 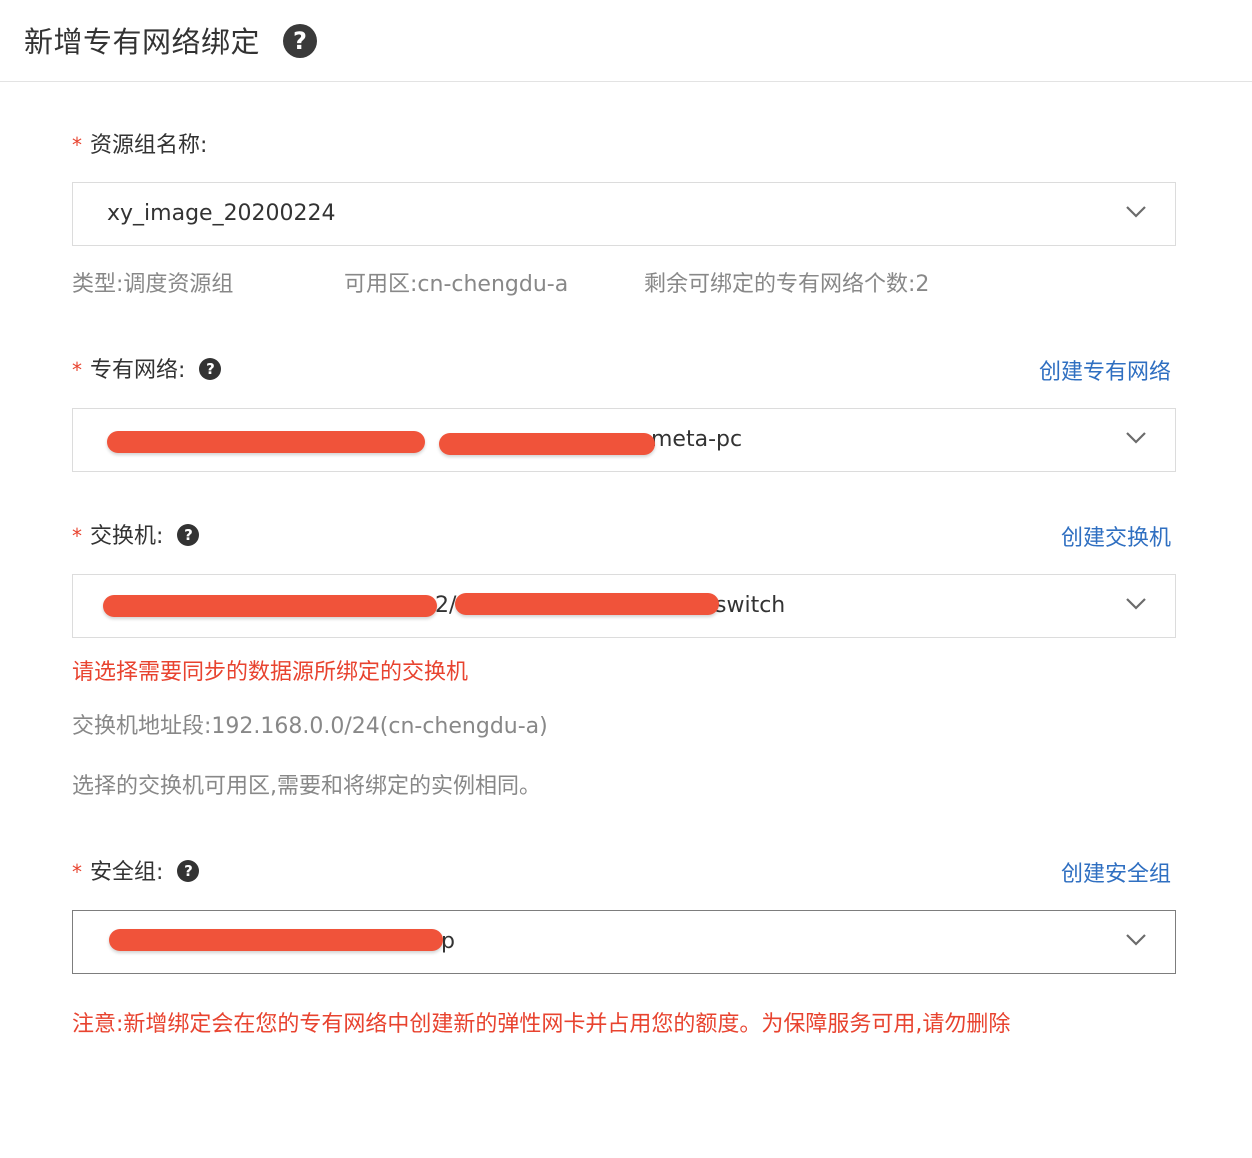 What do you see at coordinates (624, 214) in the screenshot?
I see `resource-group-select: xy_image_20200224` at bounding box center [624, 214].